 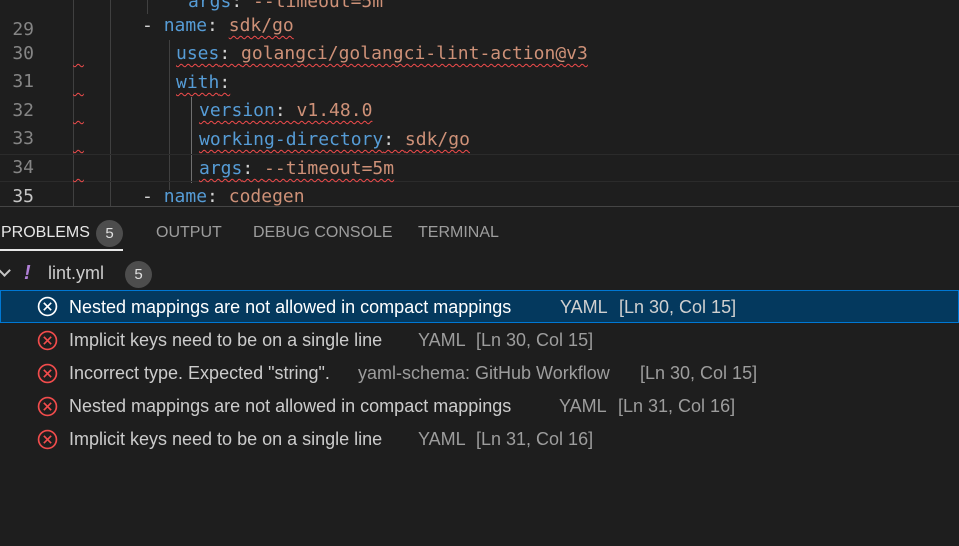 What do you see at coordinates (286, 110) in the screenshot?
I see `code-content: version: v1.48.0` at bounding box center [286, 110].